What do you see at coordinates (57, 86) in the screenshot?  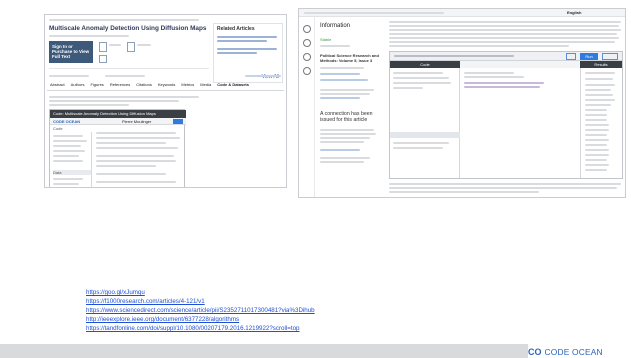 I see `tab-abstract: Abstract` at bounding box center [57, 86].